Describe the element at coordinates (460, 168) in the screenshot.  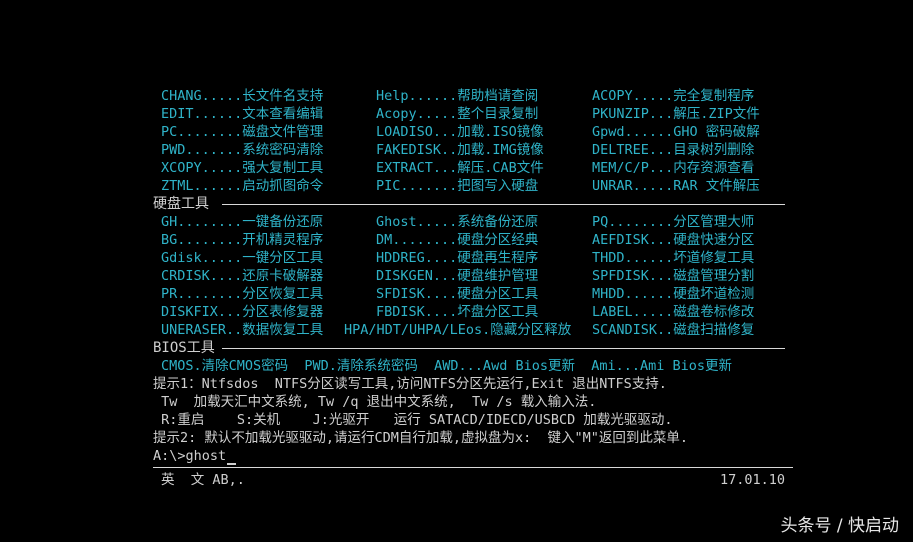
I see `menu-item-extract: EXTRACT...解压.CAB文件` at that location.